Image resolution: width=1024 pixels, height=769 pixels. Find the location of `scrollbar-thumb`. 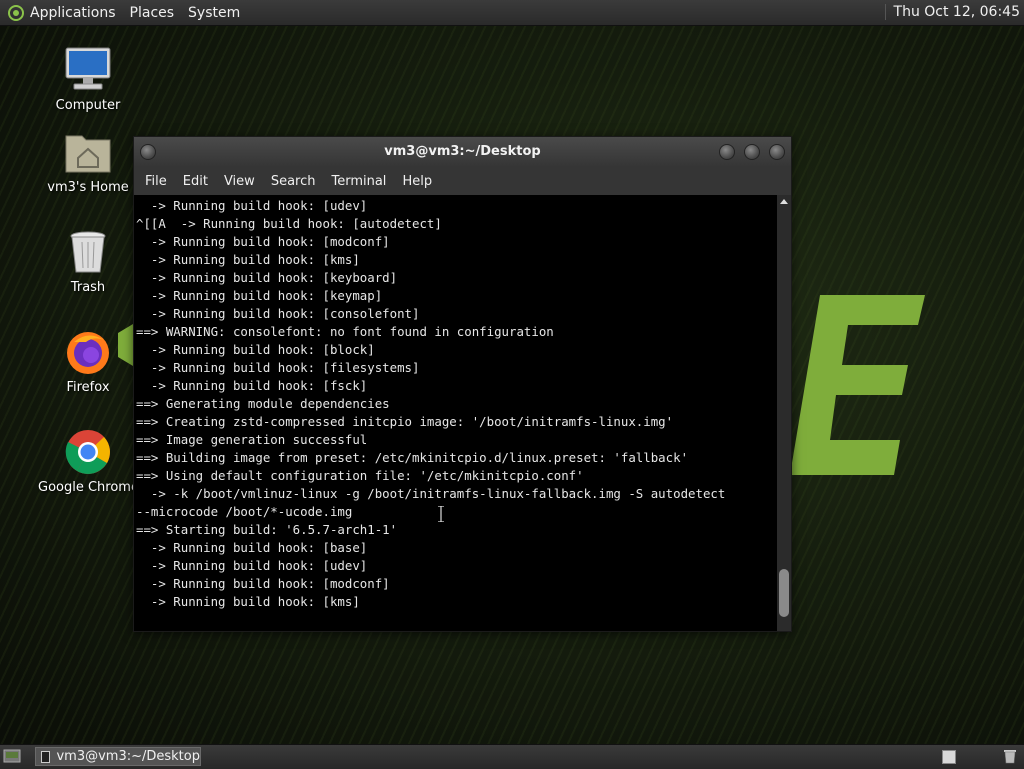

scrollbar-thumb is located at coordinates (784, 593).